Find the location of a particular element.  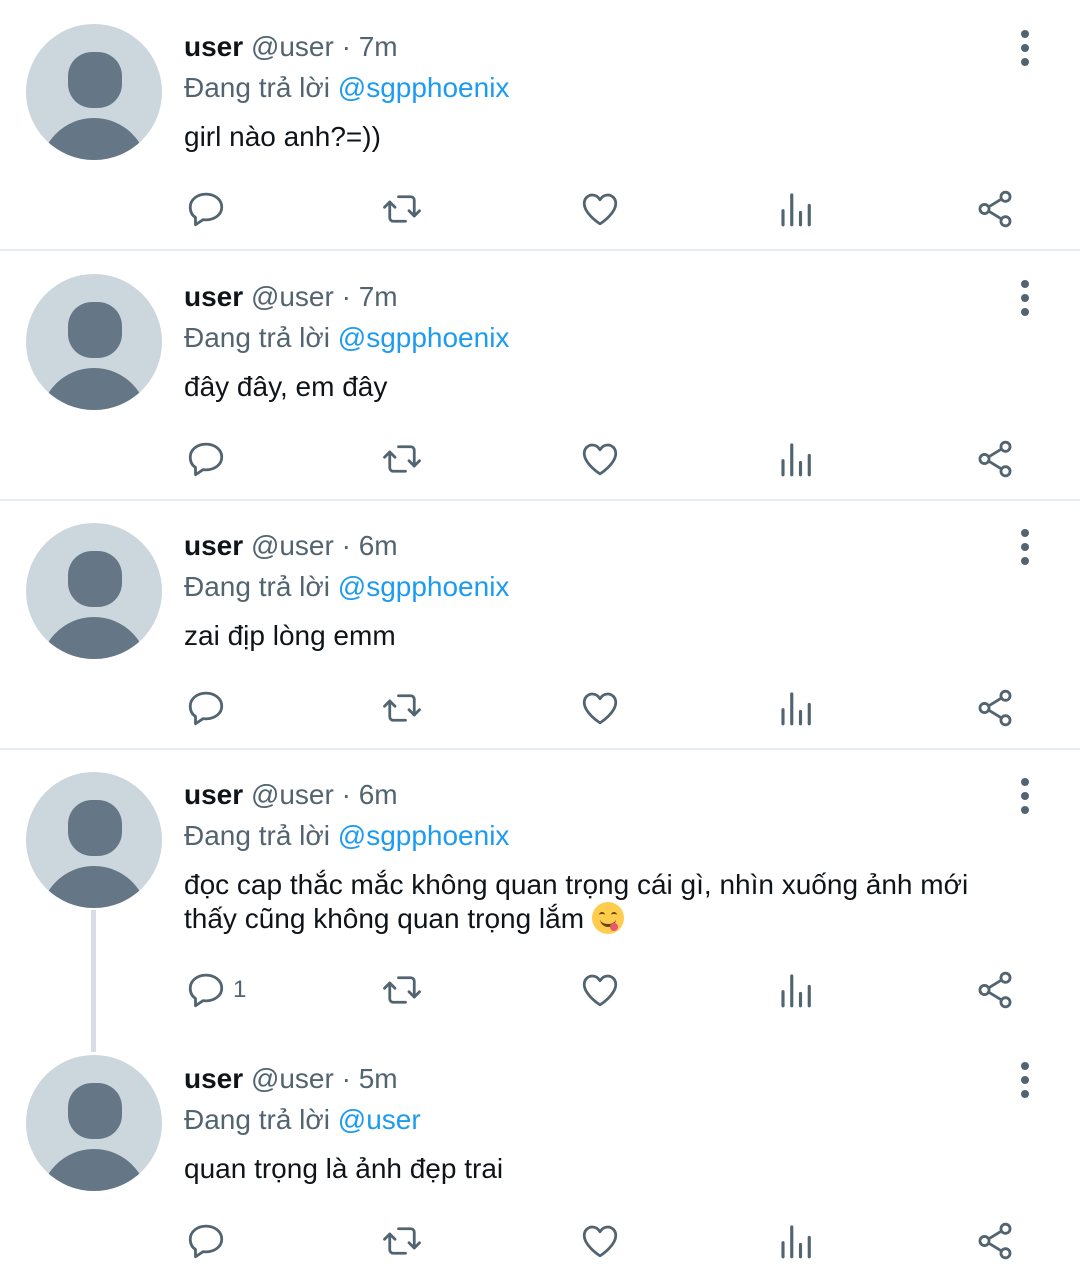

reply-button: 1 is located at coordinates (215, 990).